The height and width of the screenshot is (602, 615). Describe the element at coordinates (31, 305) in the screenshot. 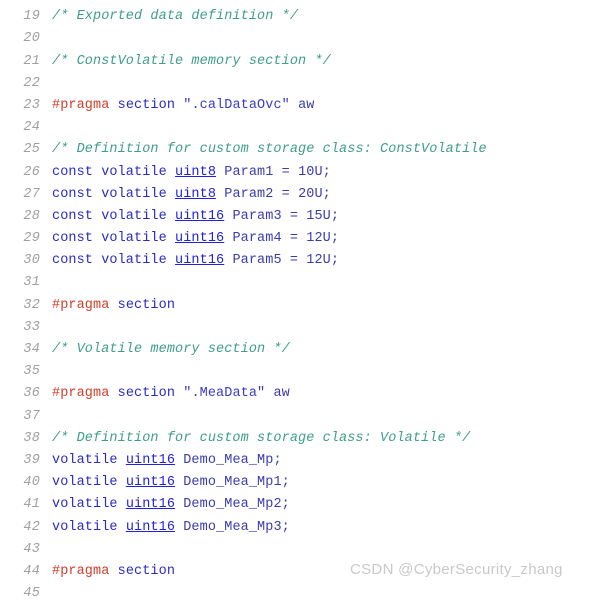

I see `line-number: 32` at that location.